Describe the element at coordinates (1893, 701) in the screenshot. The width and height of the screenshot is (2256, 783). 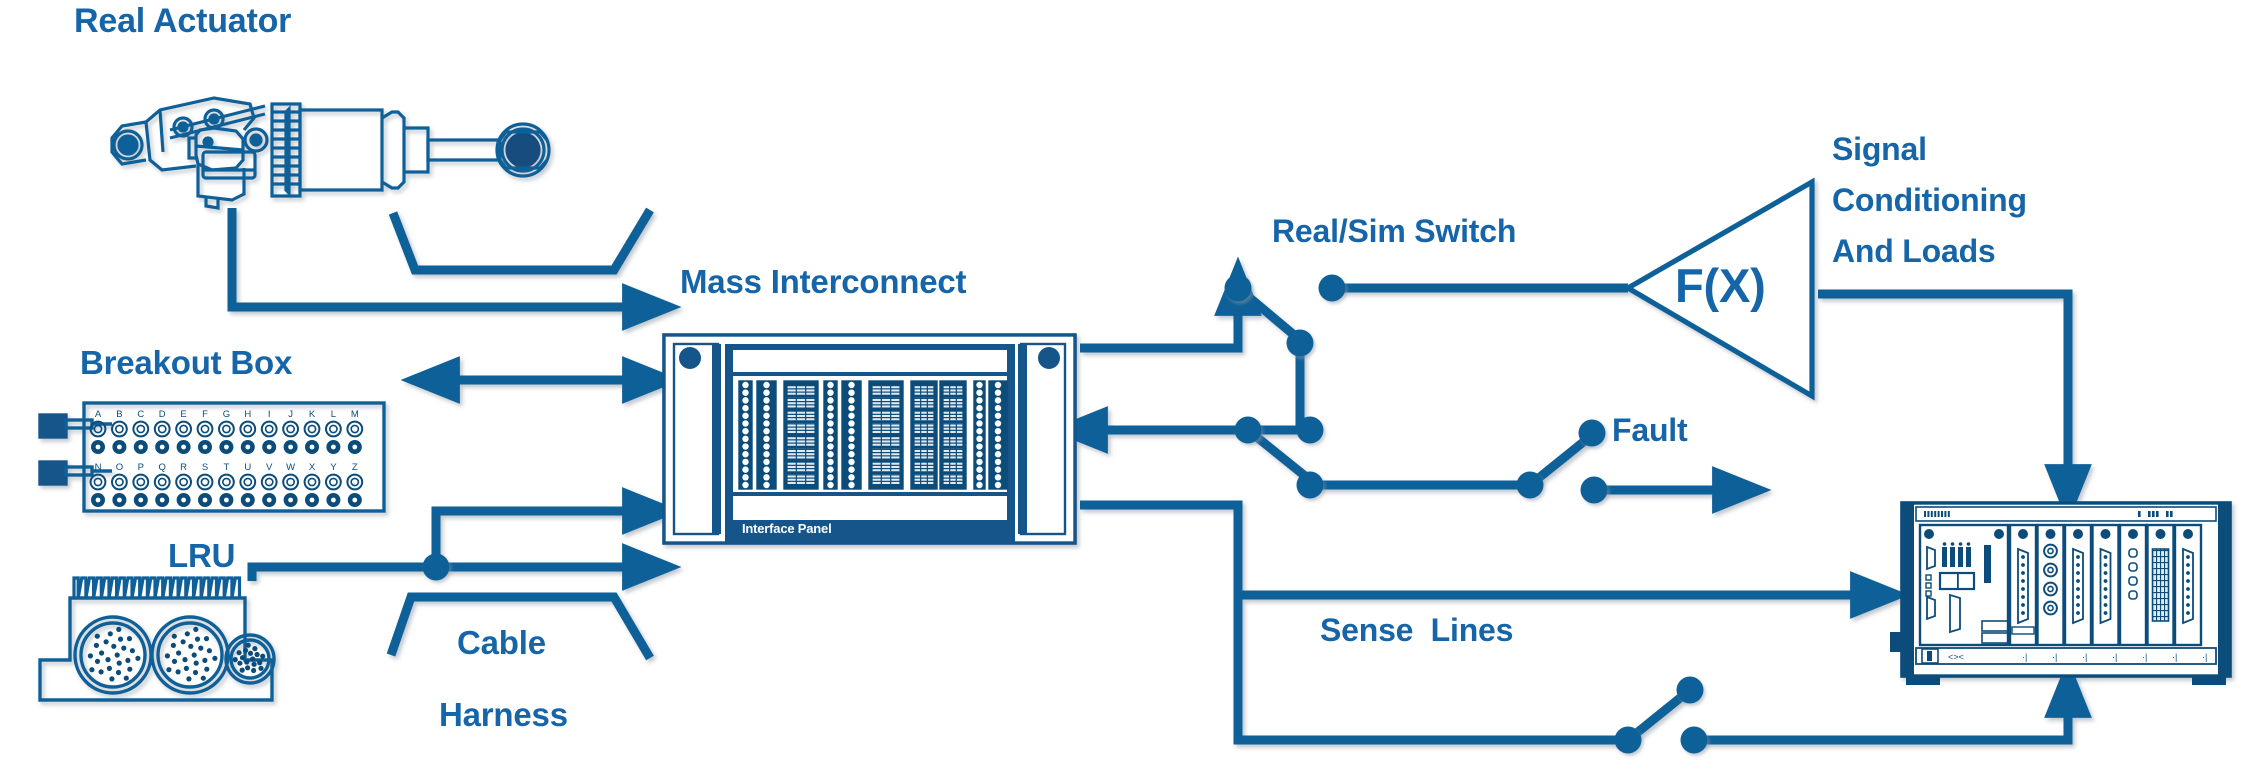
I see `line-sense-bottom-to-chassis` at that location.